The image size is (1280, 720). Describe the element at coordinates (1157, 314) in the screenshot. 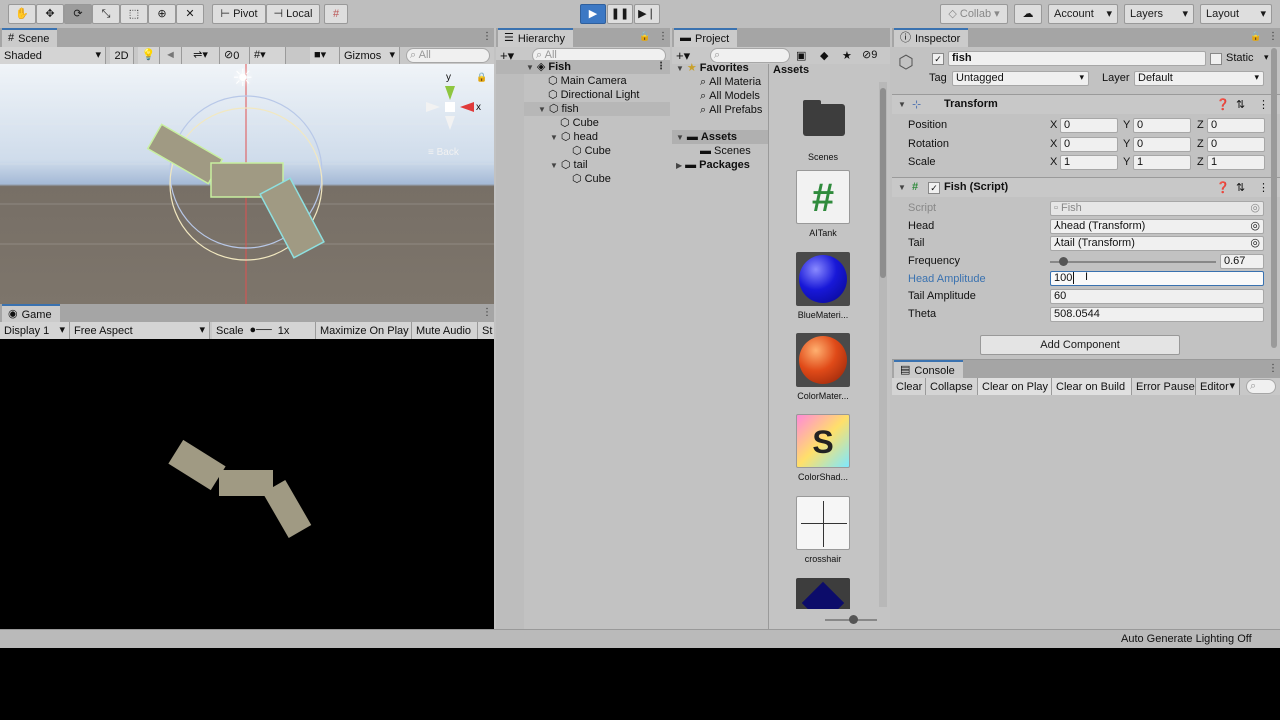

I see `theta-input: 508.0544` at that location.